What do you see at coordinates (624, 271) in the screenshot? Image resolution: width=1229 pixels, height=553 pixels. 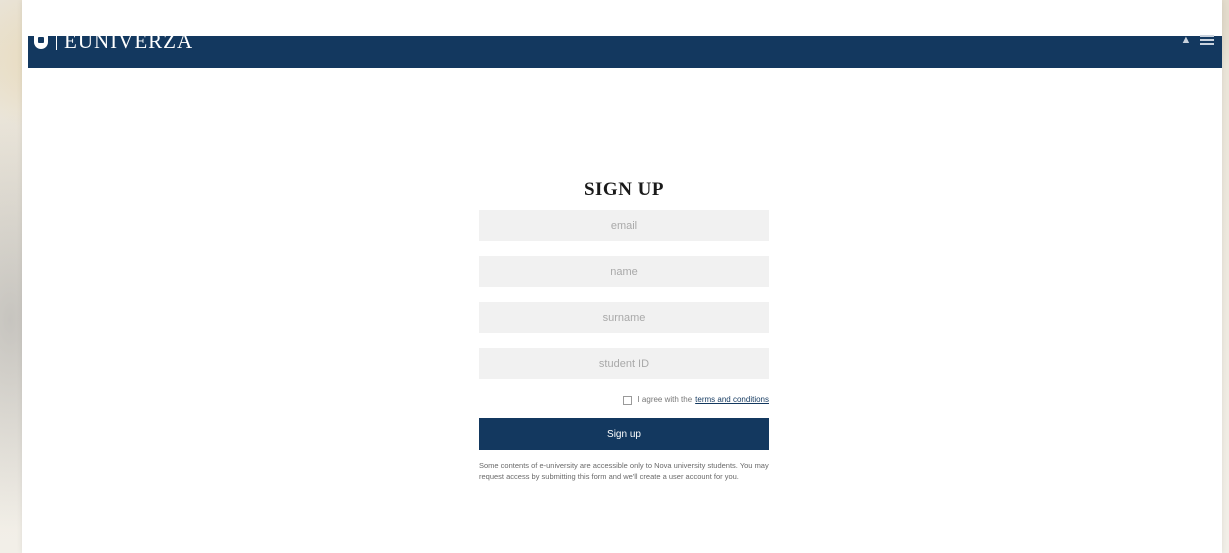 I see `name-field` at bounding box center [624, 271].